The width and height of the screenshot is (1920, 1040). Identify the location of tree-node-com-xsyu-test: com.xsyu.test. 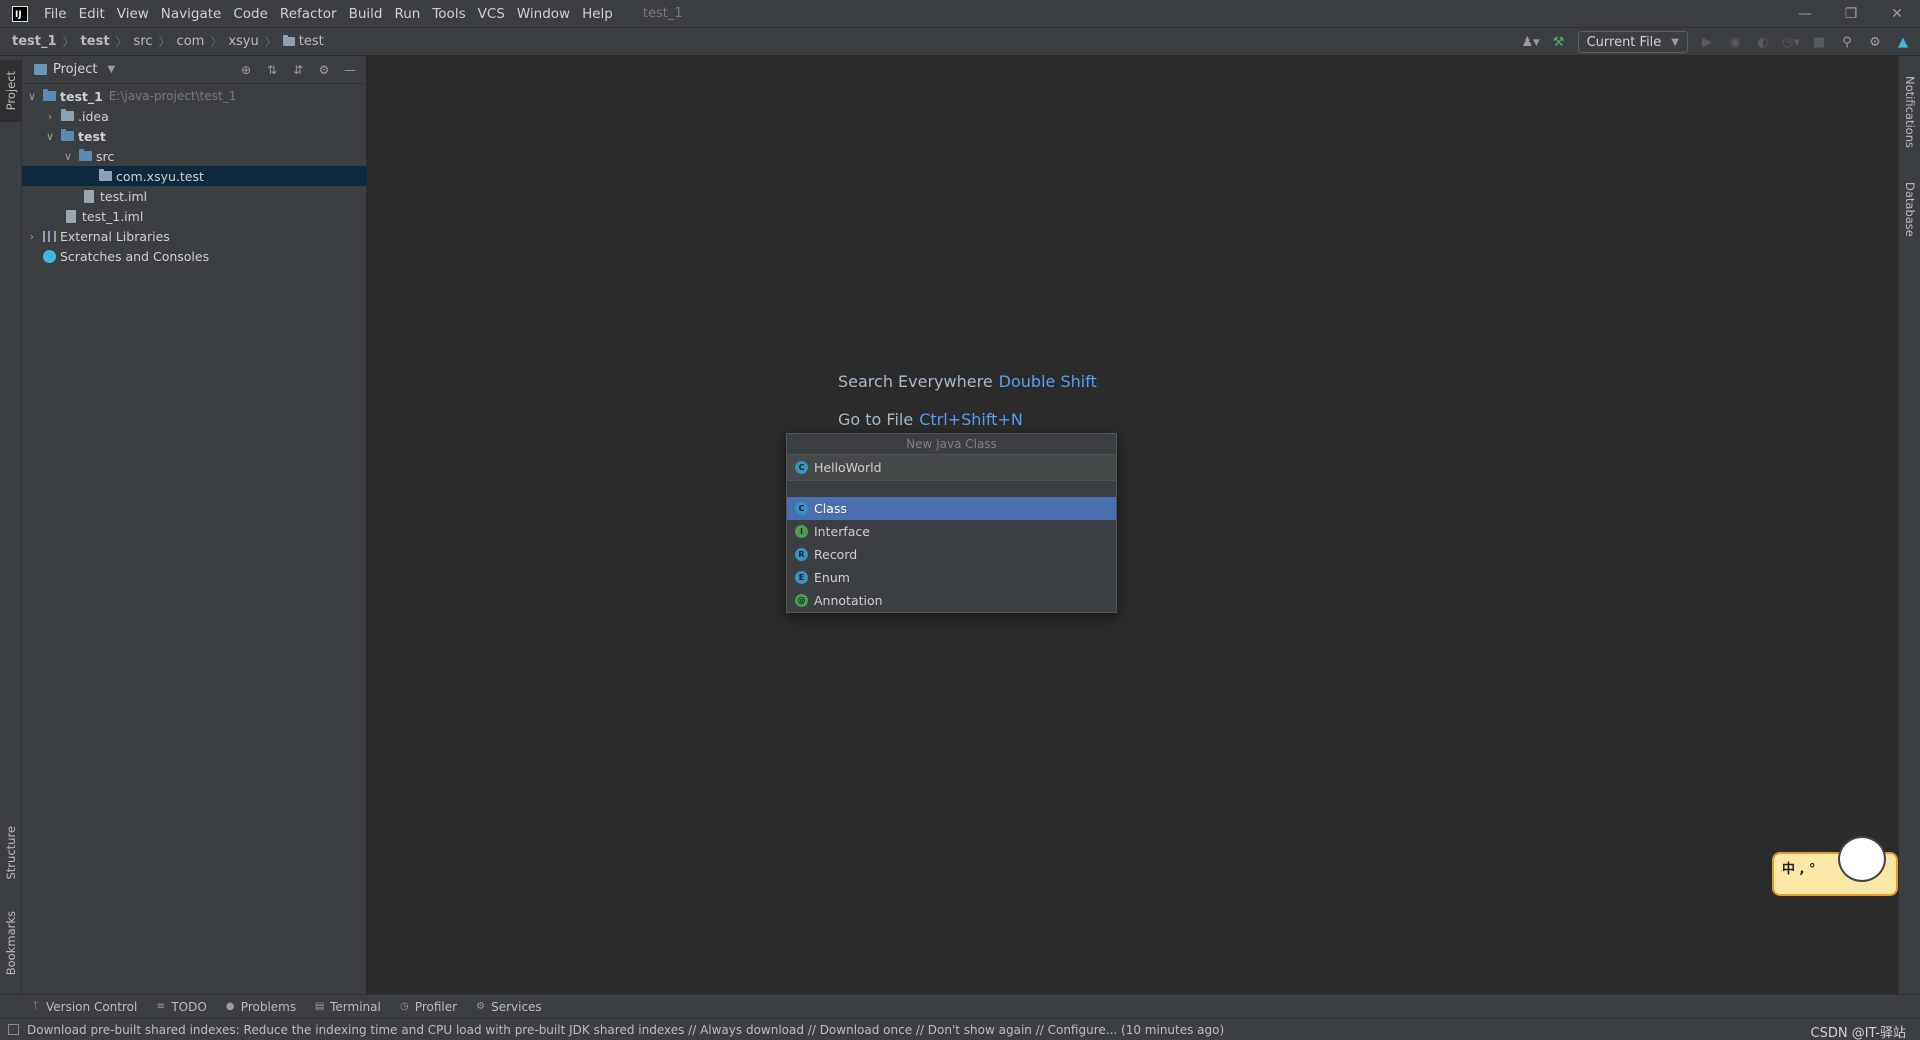
(194, 176).